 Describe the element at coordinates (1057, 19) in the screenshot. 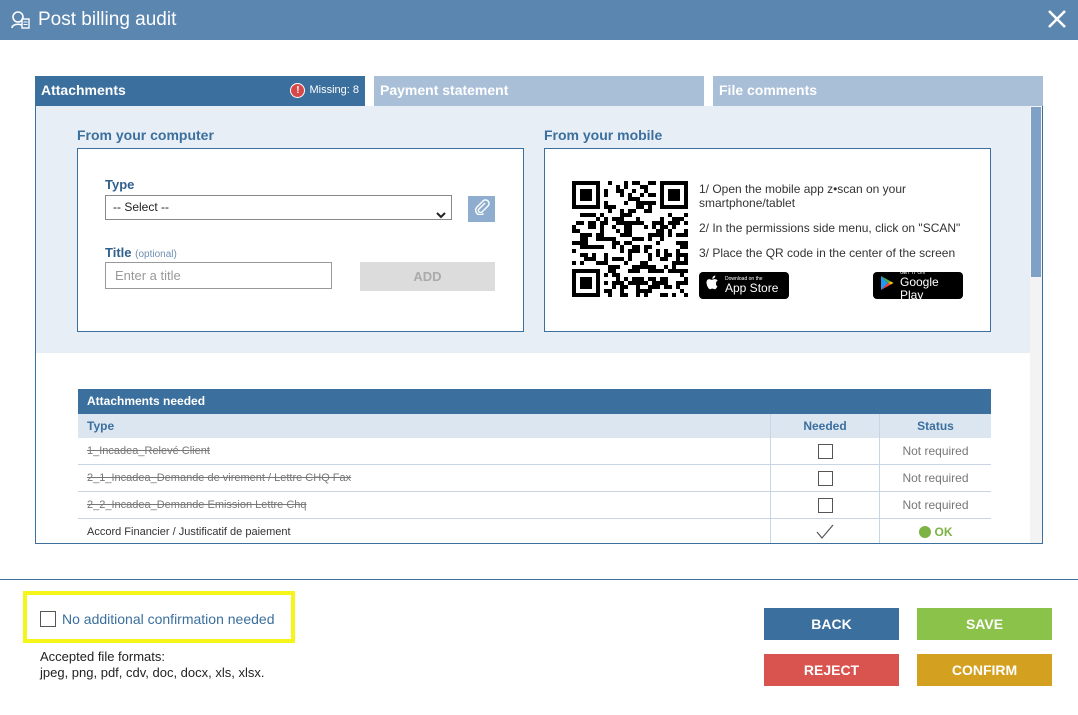

I see `close-icon` at that location.